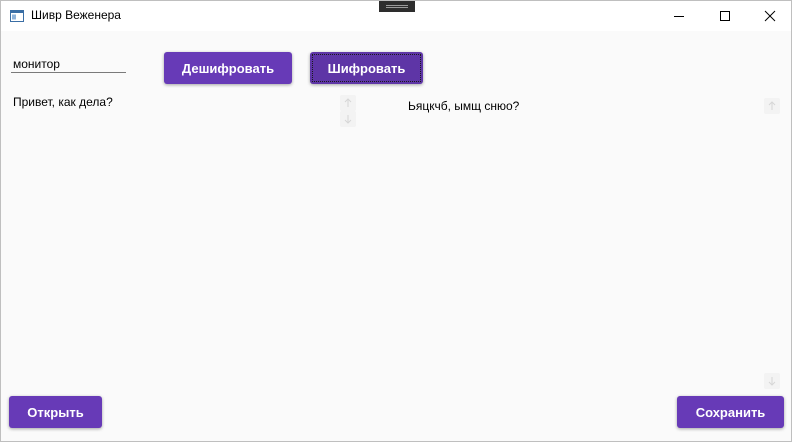 This screenshot has width=792, height=442. I want to click on ciphertext-textarea: Ьяцкчб, ымщ снюо?, so click(583, 106).